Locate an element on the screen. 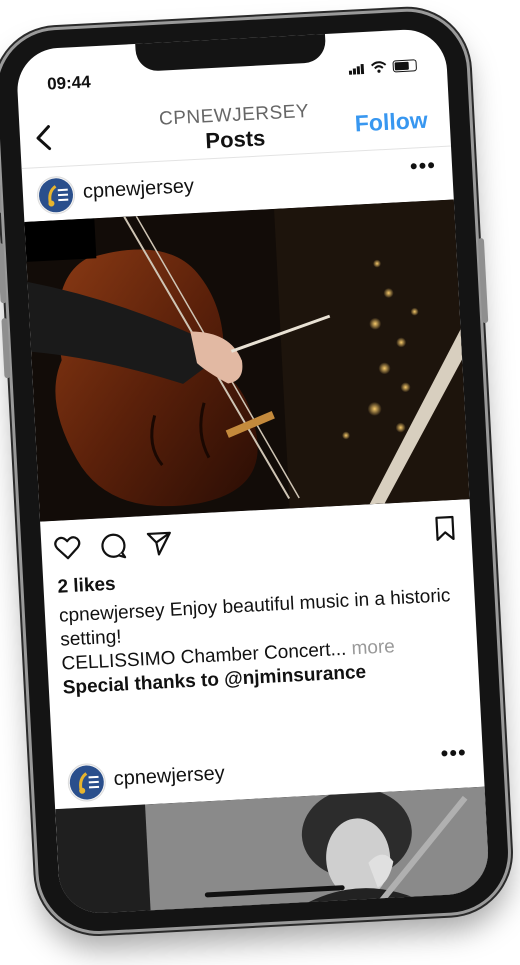 The height and width of the screenshot is (965, 520). heart-icon is located at coordinates (67, 547).